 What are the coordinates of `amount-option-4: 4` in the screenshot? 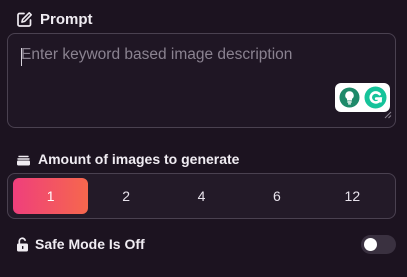 It's located at (201, 196).